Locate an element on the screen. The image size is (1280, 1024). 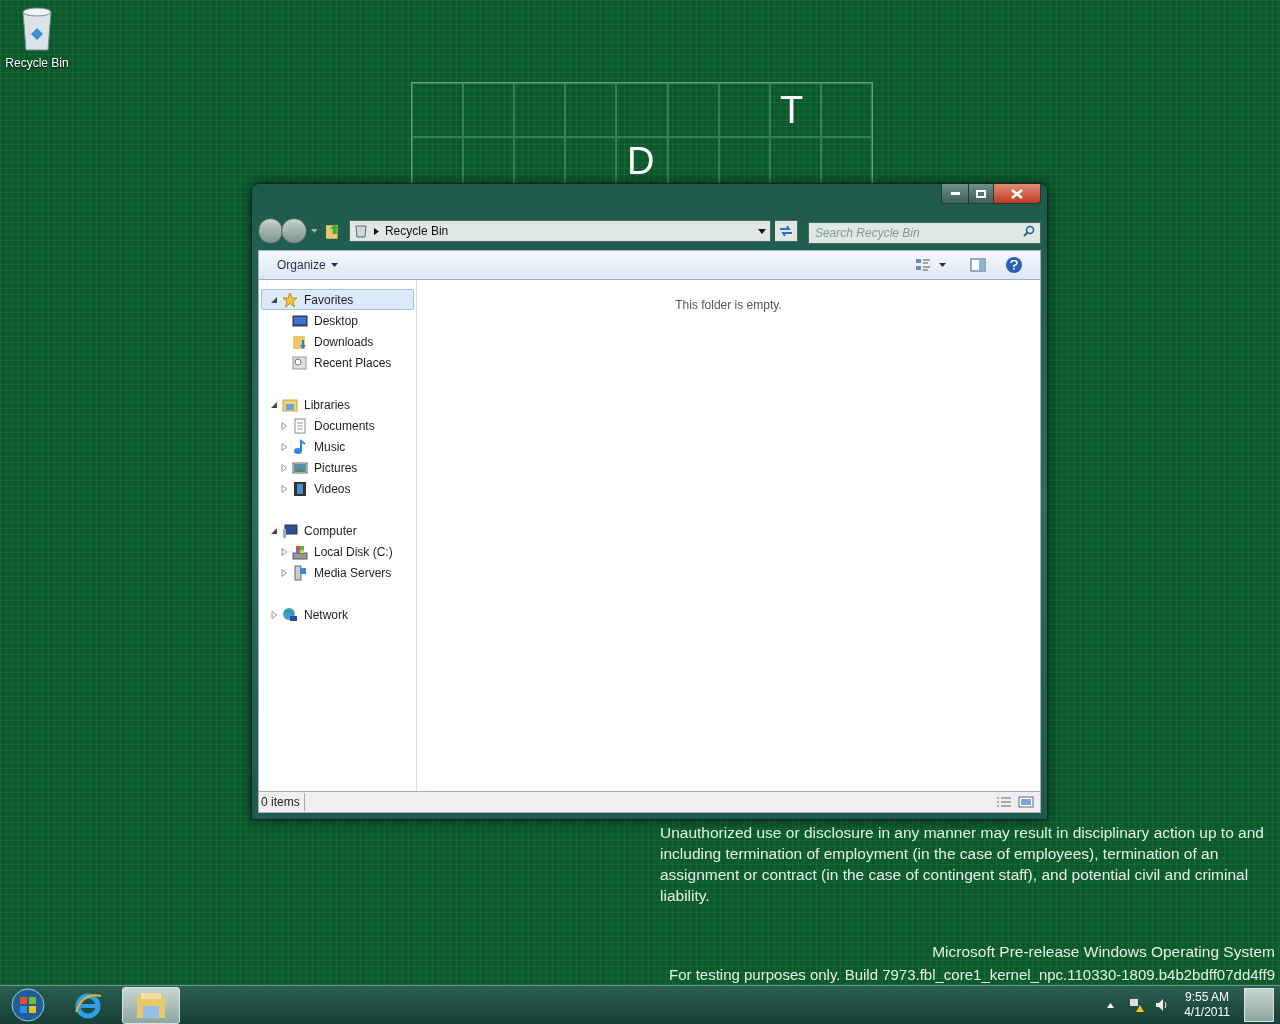
folder-download-icon is located at coordinates (300, 341).